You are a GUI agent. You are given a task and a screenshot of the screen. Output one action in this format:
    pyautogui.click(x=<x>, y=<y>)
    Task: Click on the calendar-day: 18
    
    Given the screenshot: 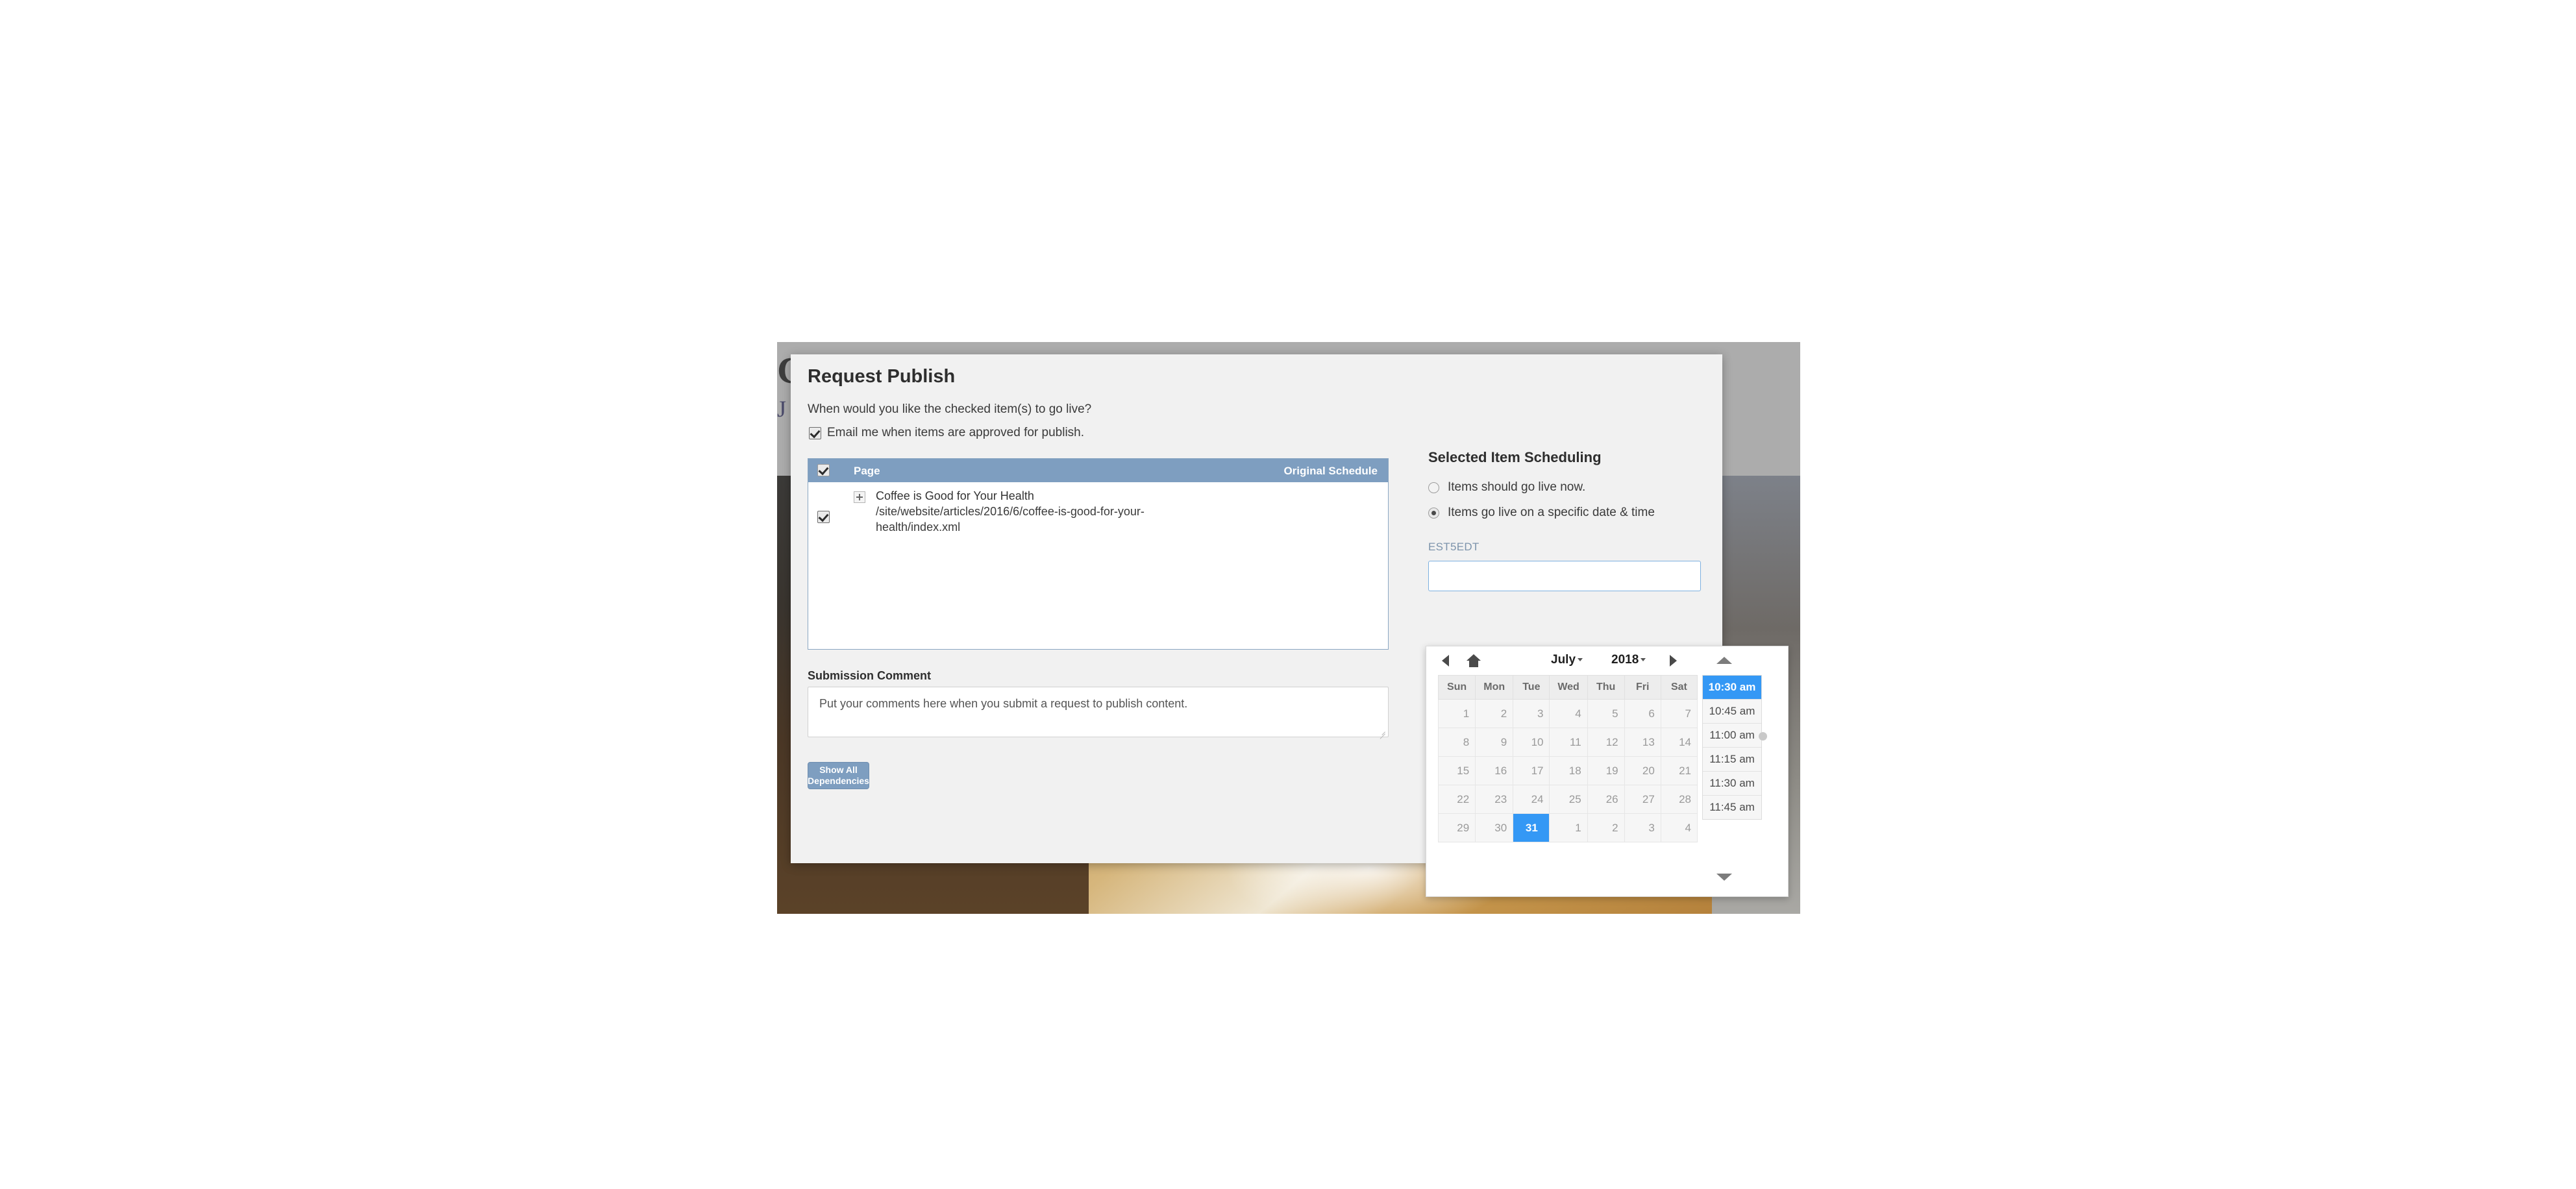 What is the action you would take?
    pyautogui.click(x=1568, y=770)
    